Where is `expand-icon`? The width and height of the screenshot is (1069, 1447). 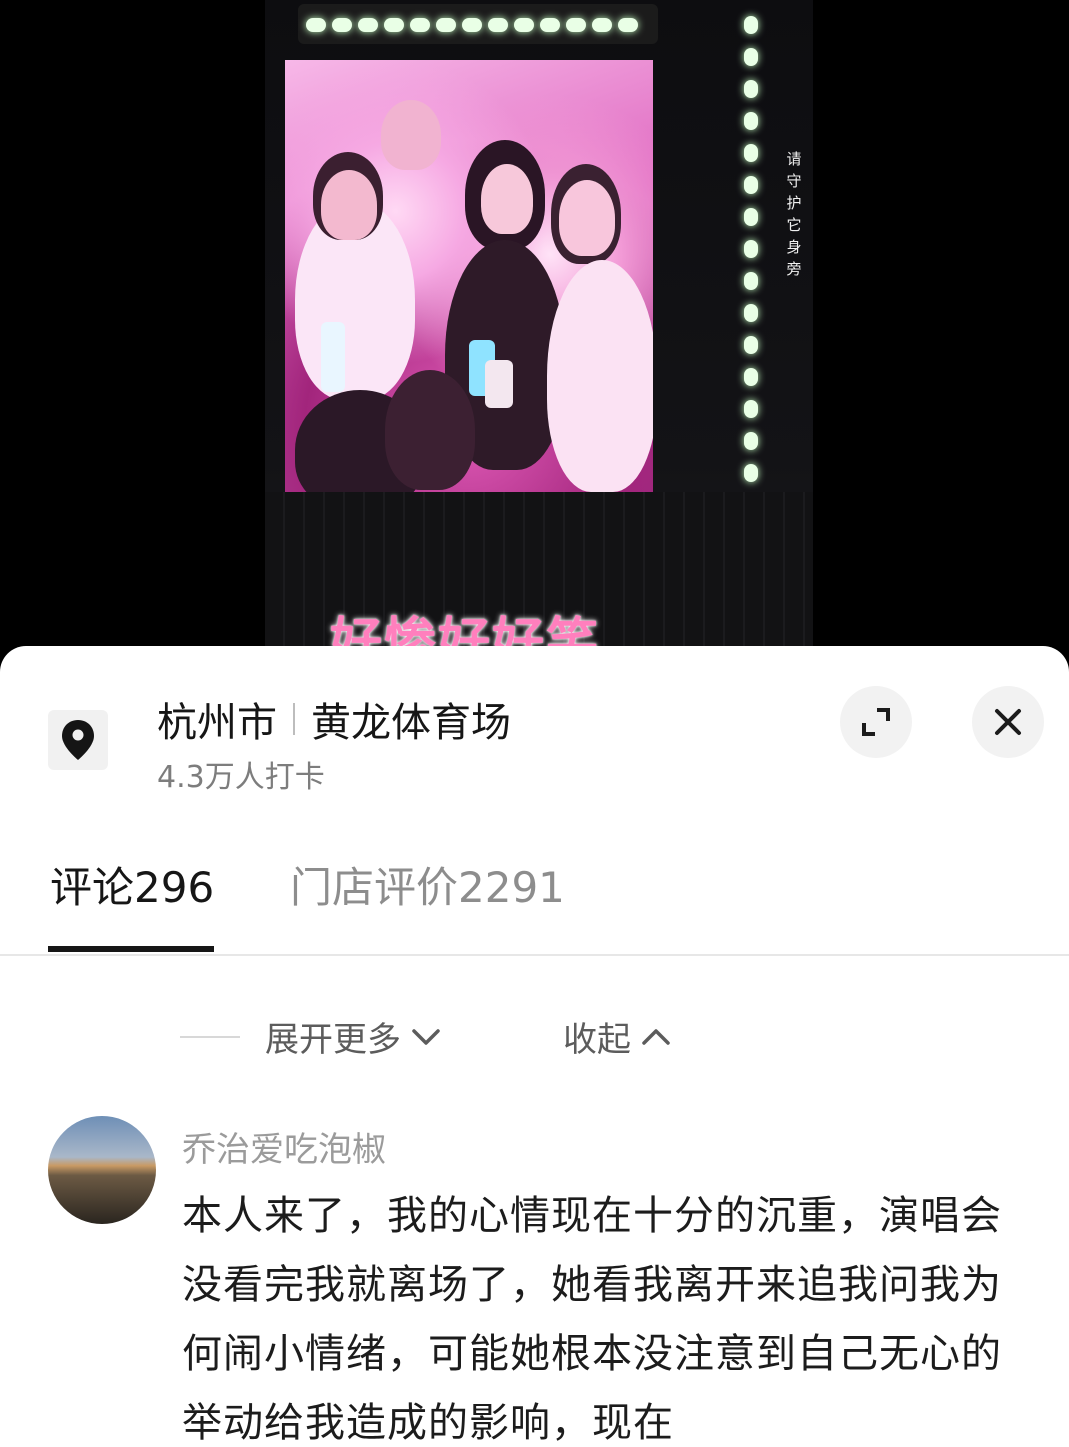 expand-icon is located at coordinates (876, 722).